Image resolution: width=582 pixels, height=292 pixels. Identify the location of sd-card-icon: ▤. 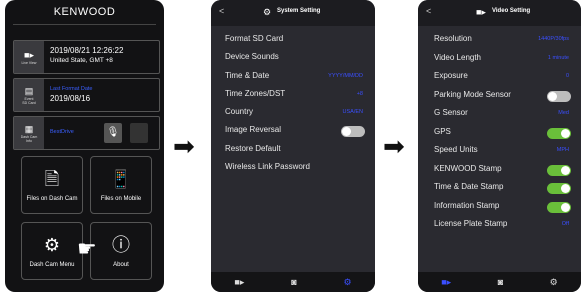
(29, 90).